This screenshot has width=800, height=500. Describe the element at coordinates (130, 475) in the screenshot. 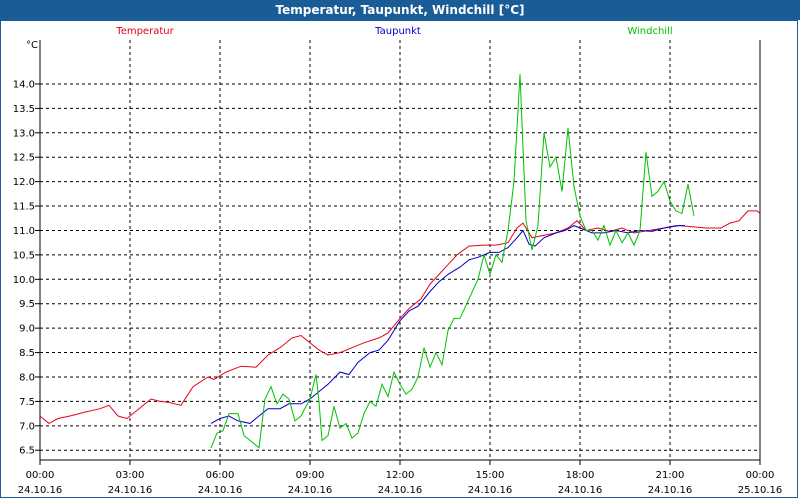

I see `x-tick-time-label: 03:00` at that location.